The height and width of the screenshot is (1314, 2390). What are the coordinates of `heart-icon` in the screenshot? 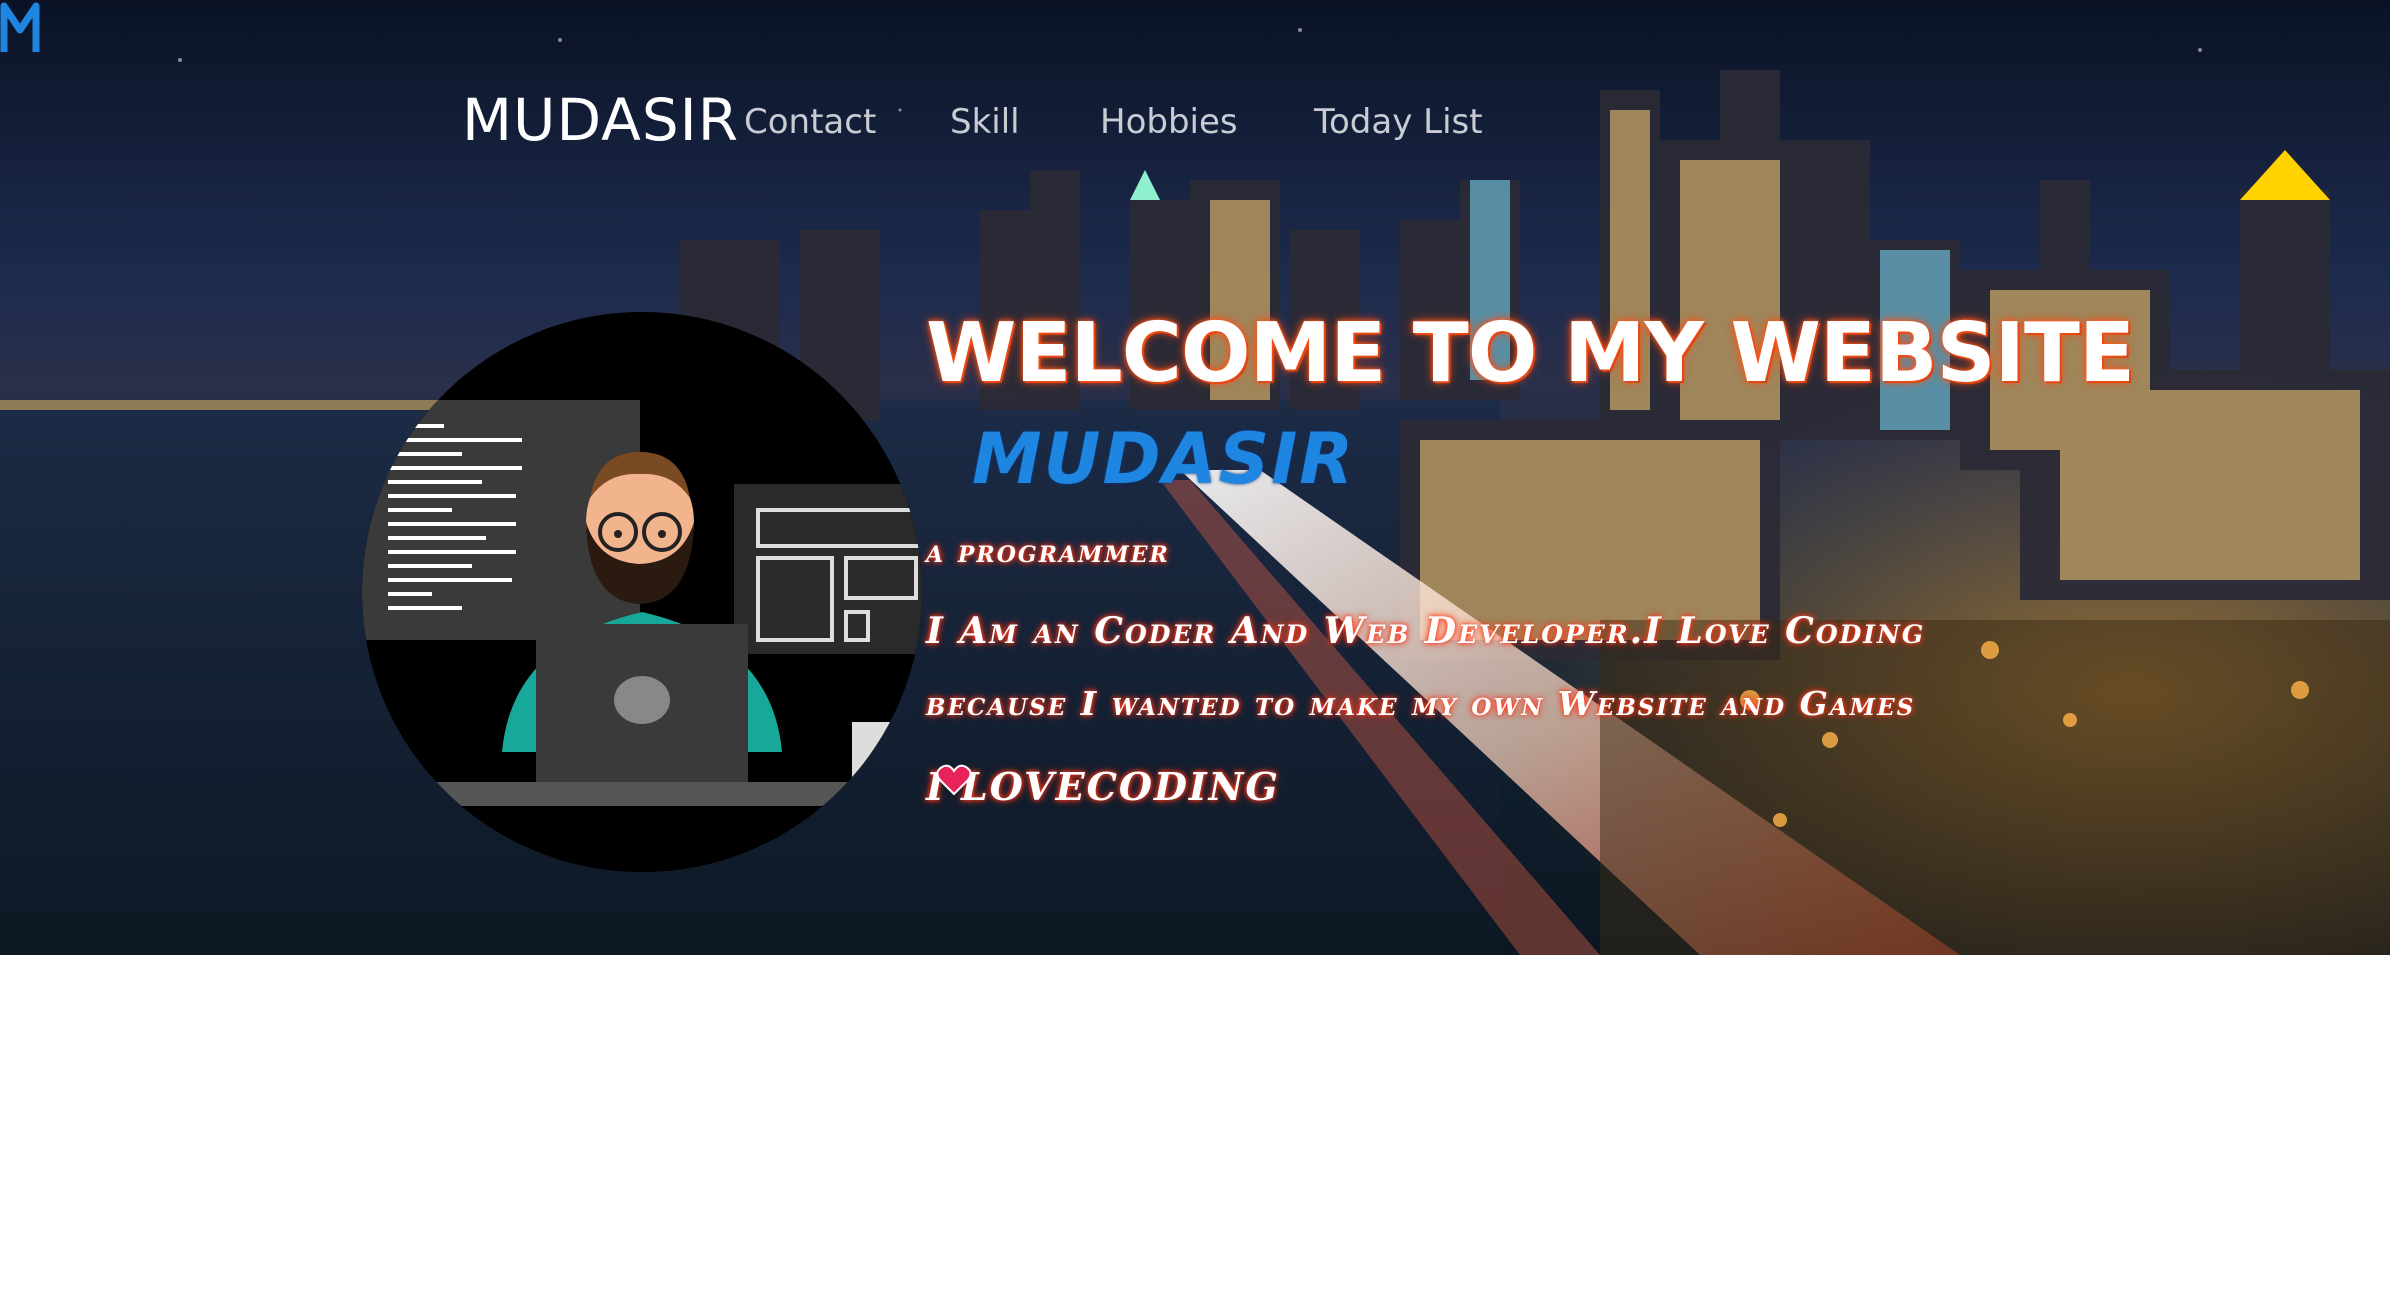 It's located at (954, 780).